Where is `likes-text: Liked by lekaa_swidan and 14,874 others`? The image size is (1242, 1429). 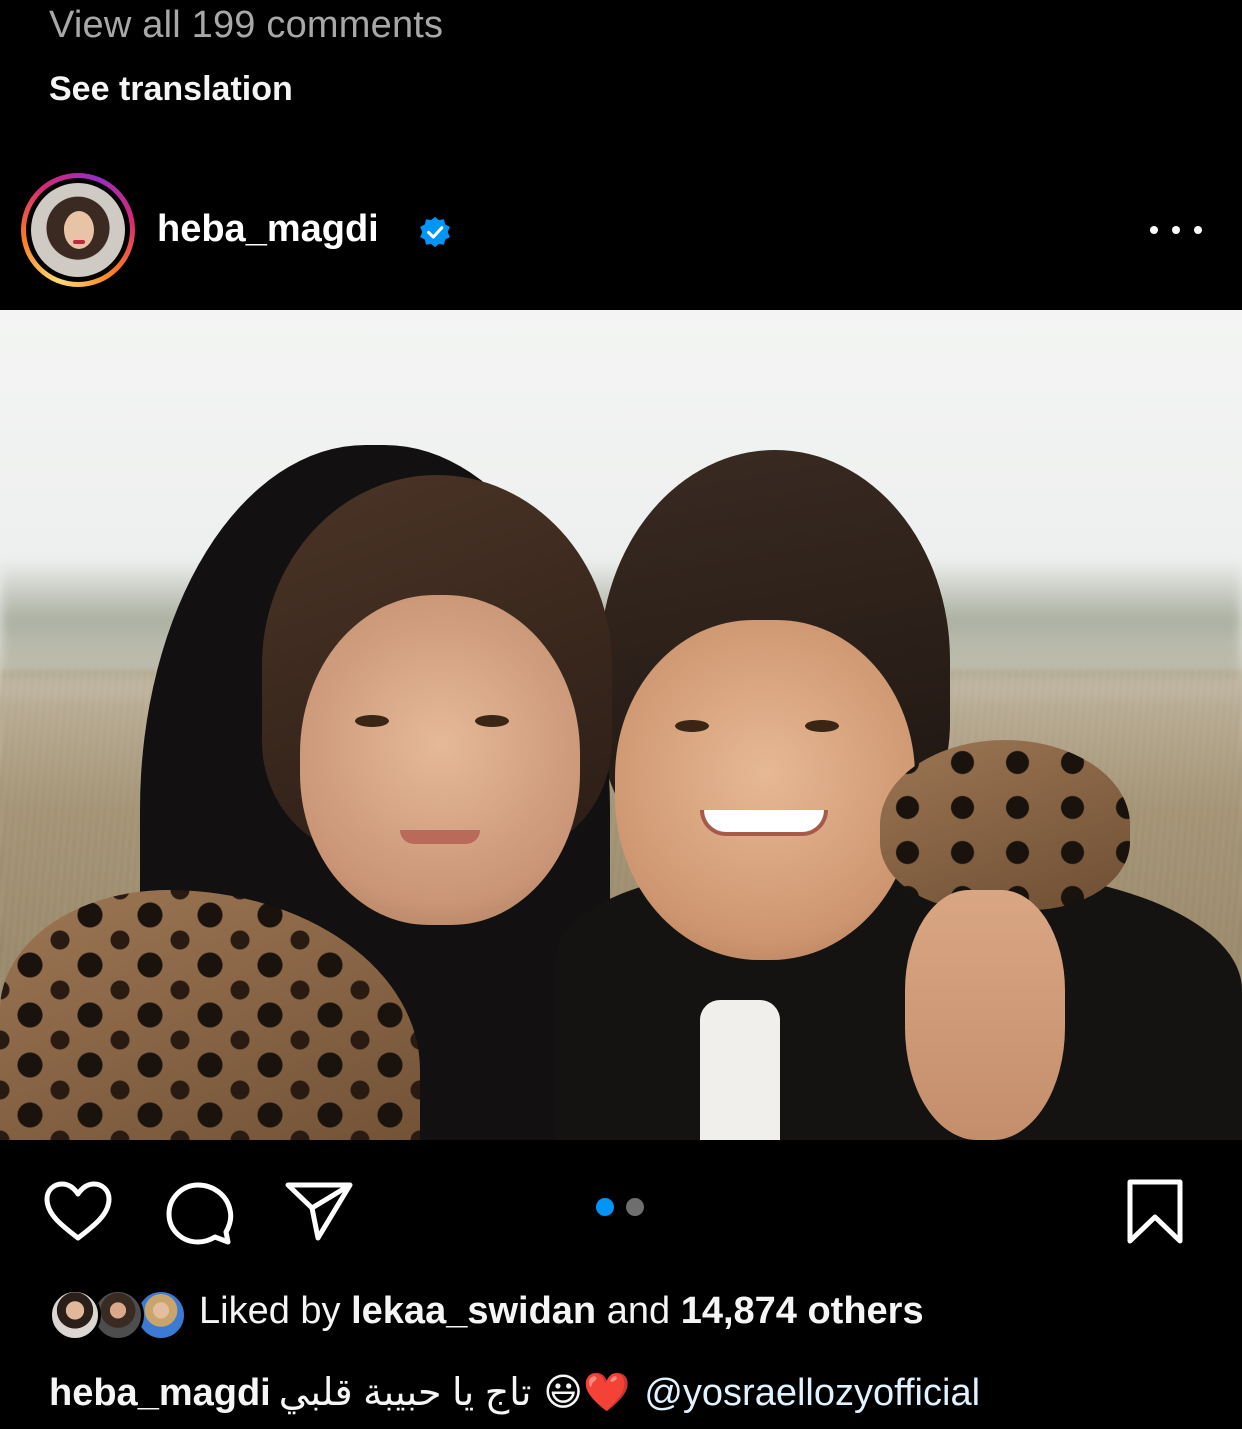 likes-text: Liked by lekaa_swidan and 14,874 others is located at coordinates (561, 1311).